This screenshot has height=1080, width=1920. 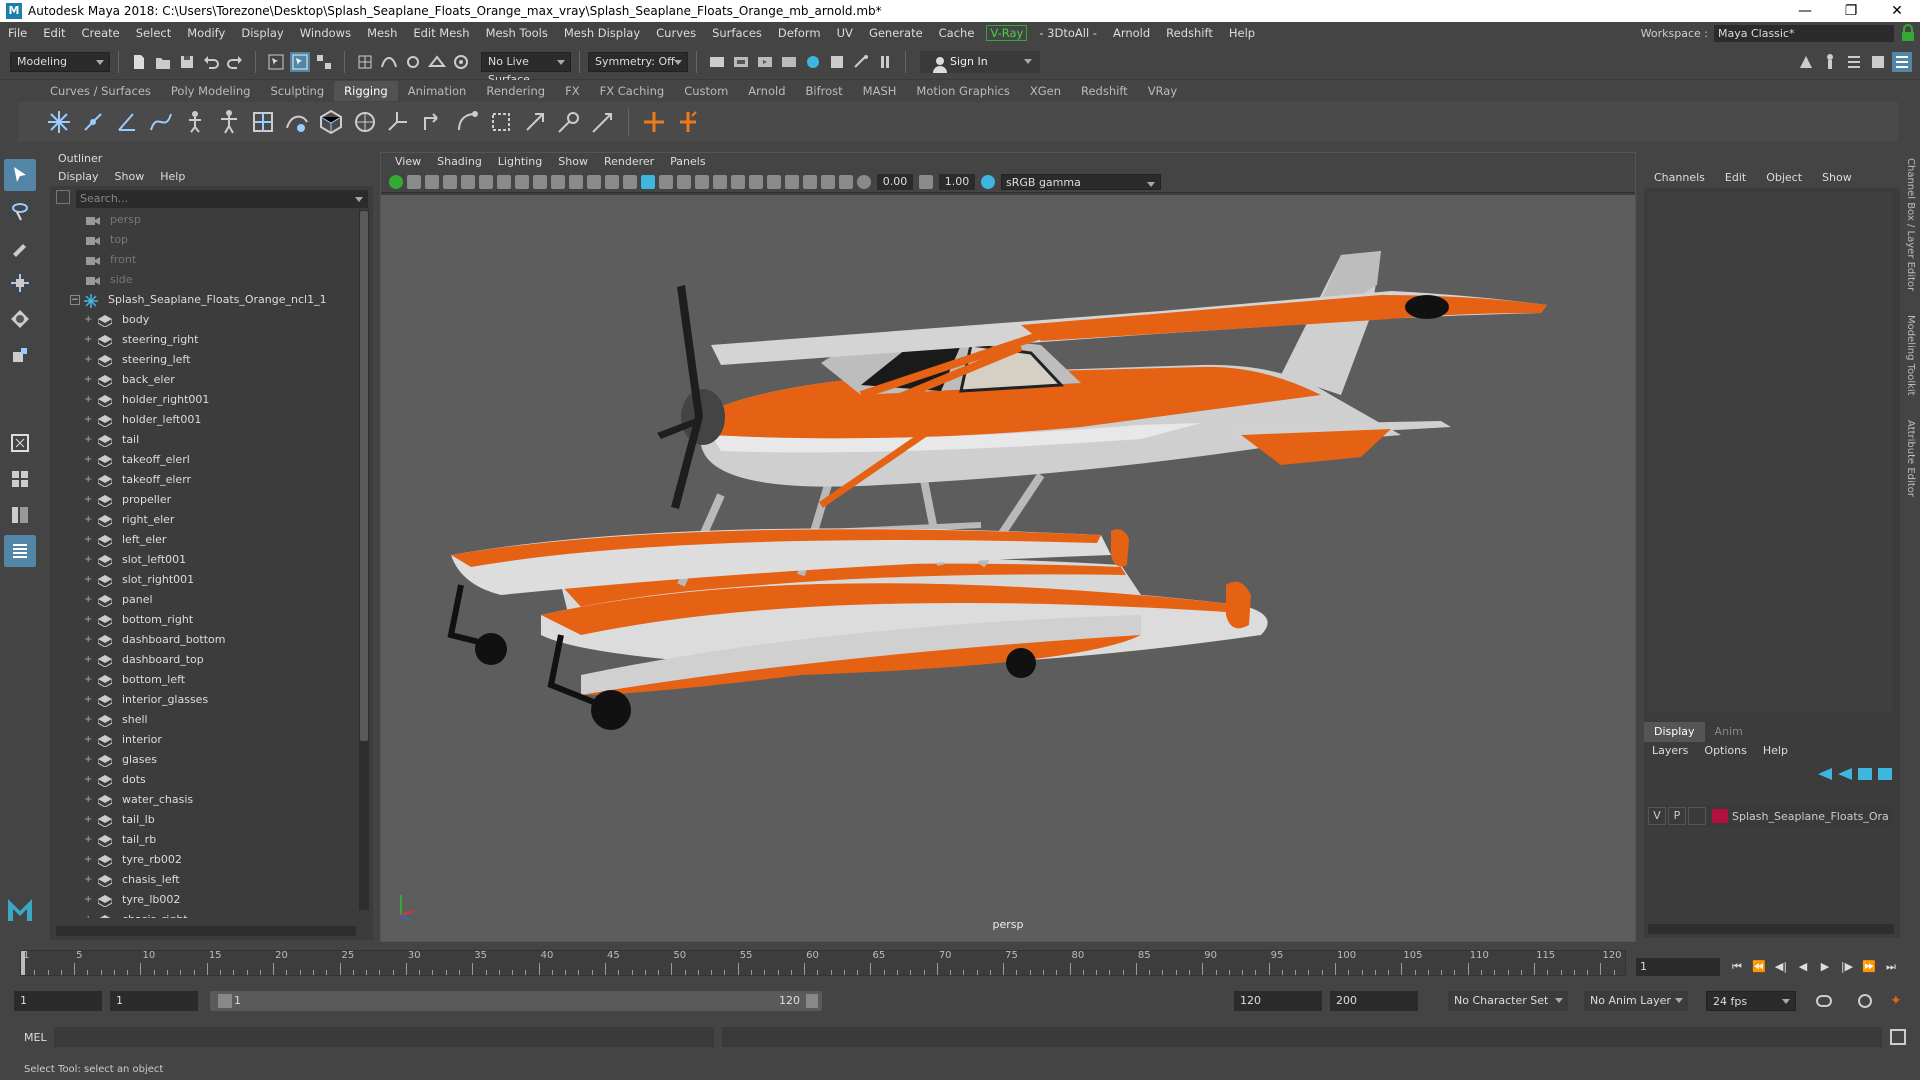 I want to click on tab-anim: Anim, so click(x=1729, y=732).